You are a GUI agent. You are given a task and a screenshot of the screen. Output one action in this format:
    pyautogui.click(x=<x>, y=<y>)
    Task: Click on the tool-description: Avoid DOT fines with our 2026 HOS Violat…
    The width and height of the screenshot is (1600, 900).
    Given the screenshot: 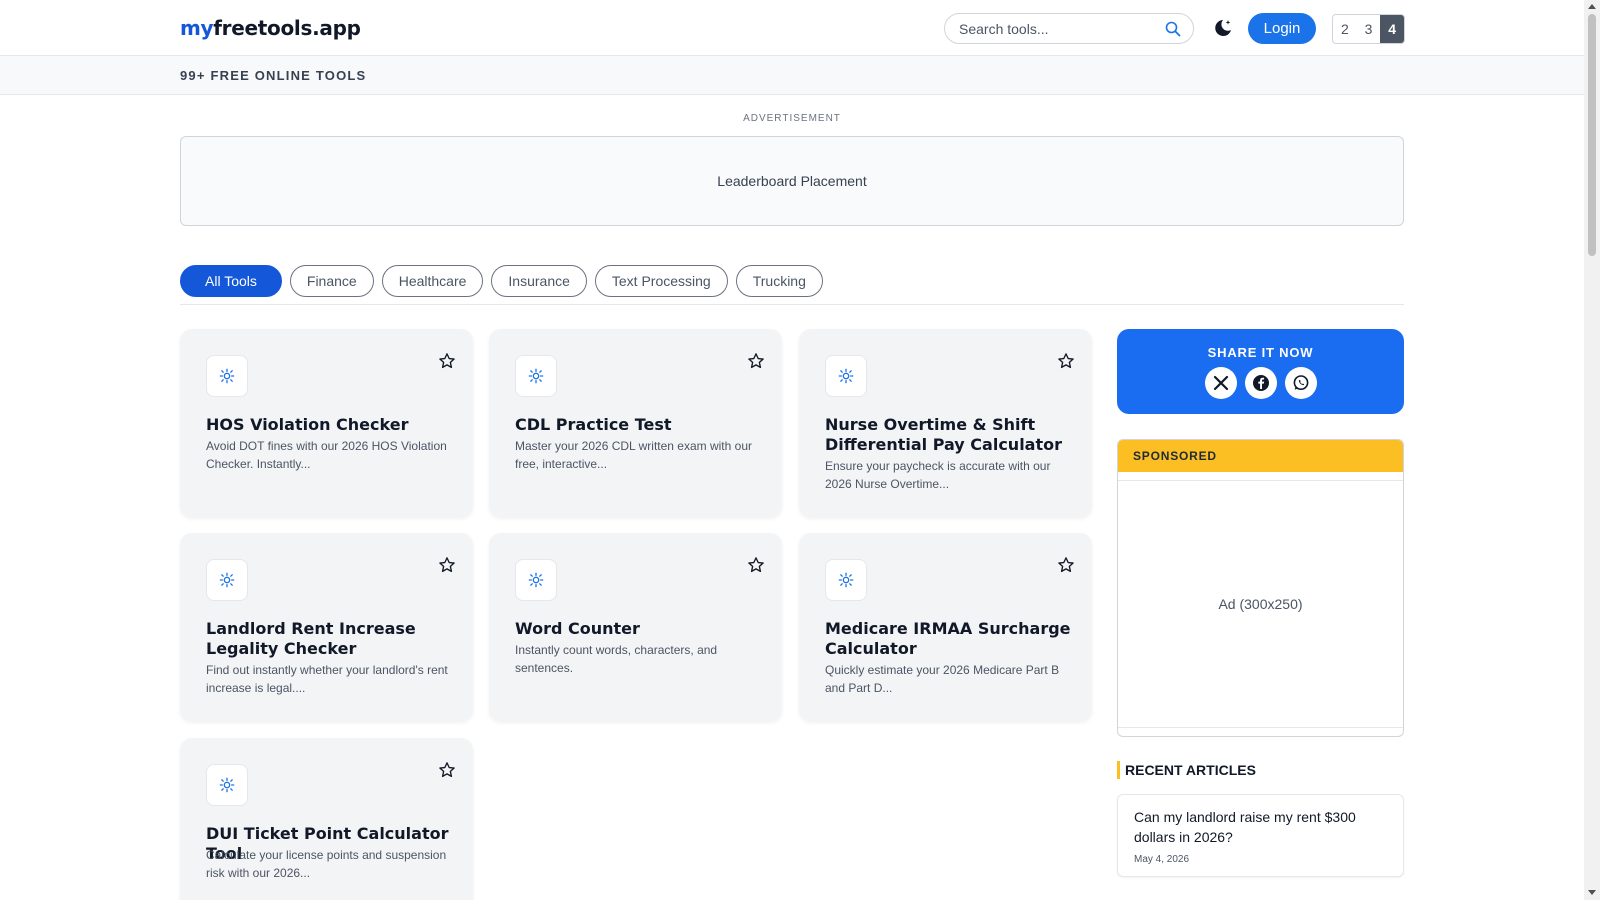 What is the action you would take?
    pyautogui.click(x=326, y=455)
    